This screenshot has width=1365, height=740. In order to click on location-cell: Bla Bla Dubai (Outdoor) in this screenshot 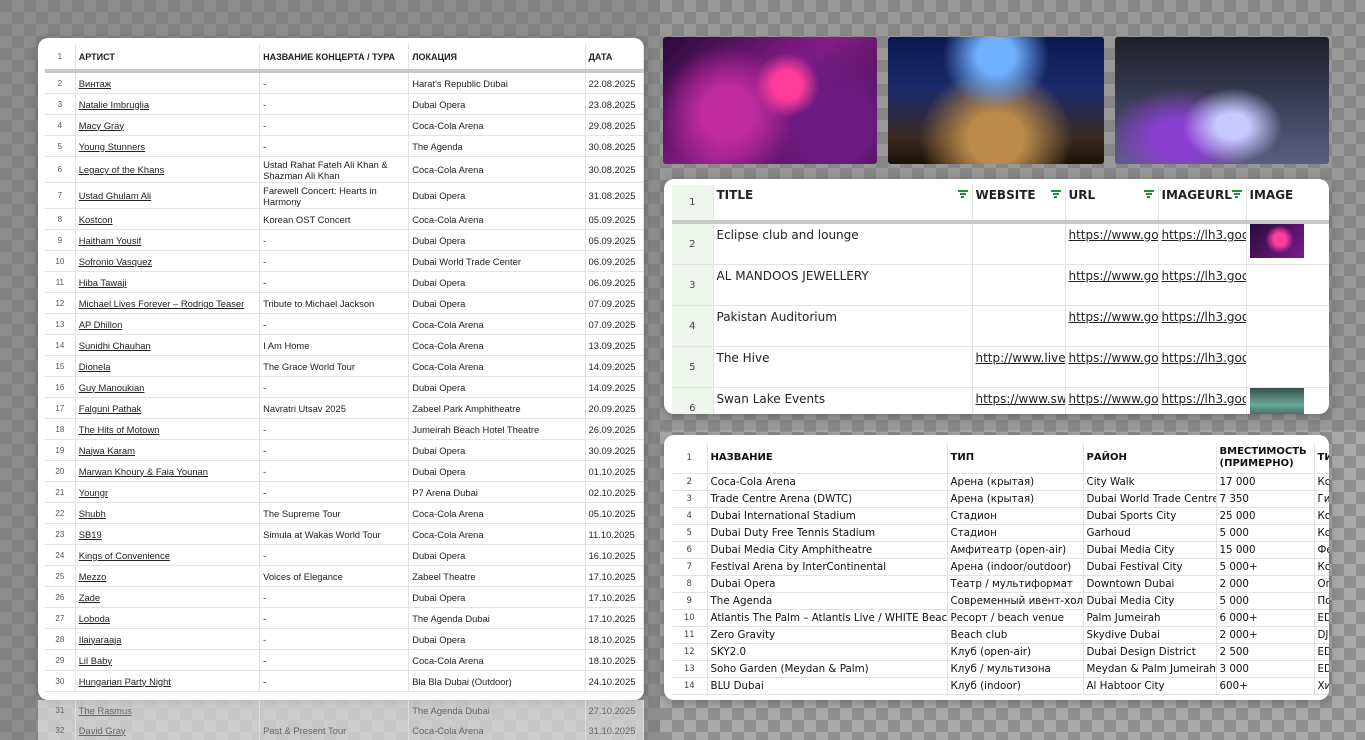, I will do `click(497, 681)`.